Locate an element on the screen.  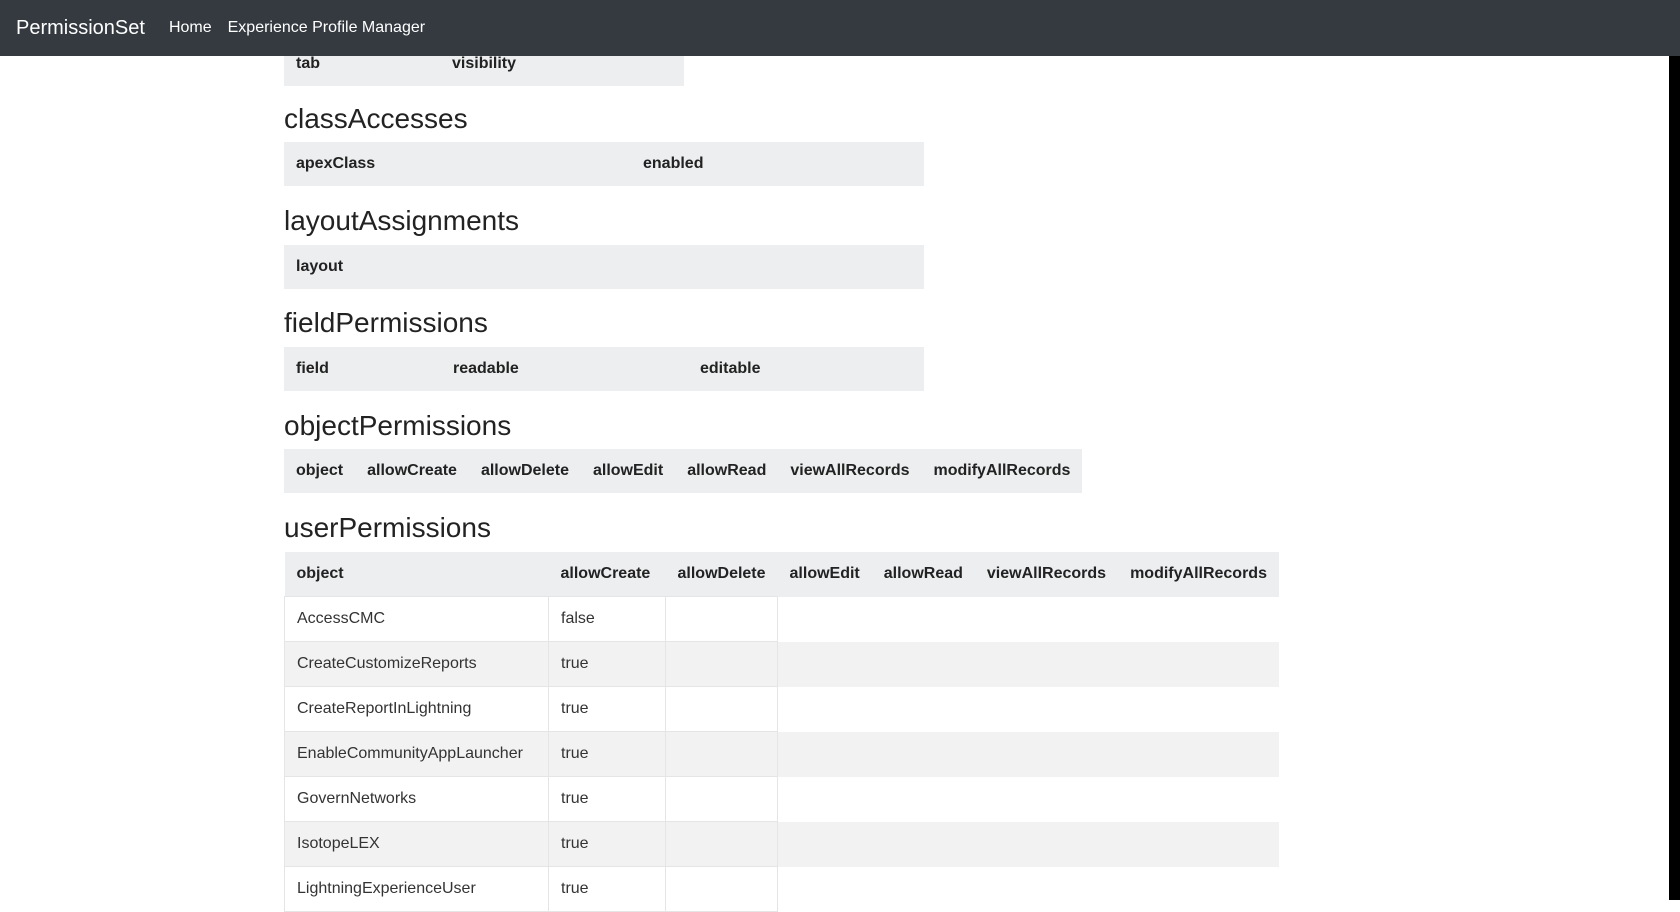
navbar-brand: PermissionSet is located at coordinates (80, 28).